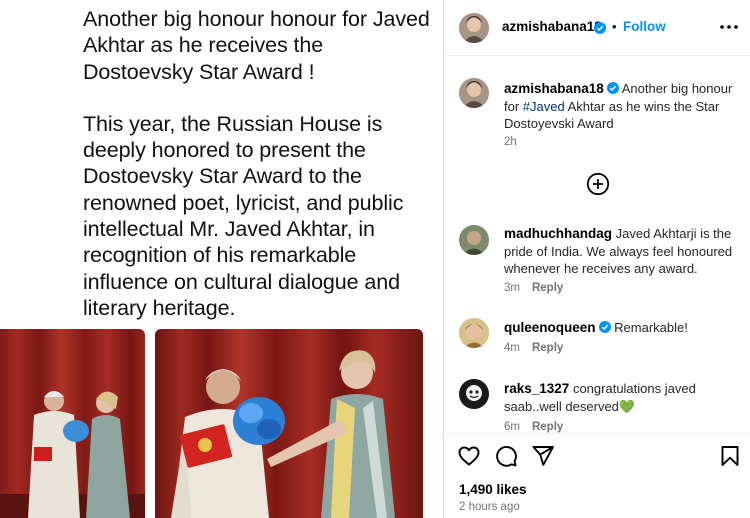 The image size is (750, 518). What do you see at coordinates (474, 28) in the screenshot?
I see `avatar` at bounding box center [474, 28].